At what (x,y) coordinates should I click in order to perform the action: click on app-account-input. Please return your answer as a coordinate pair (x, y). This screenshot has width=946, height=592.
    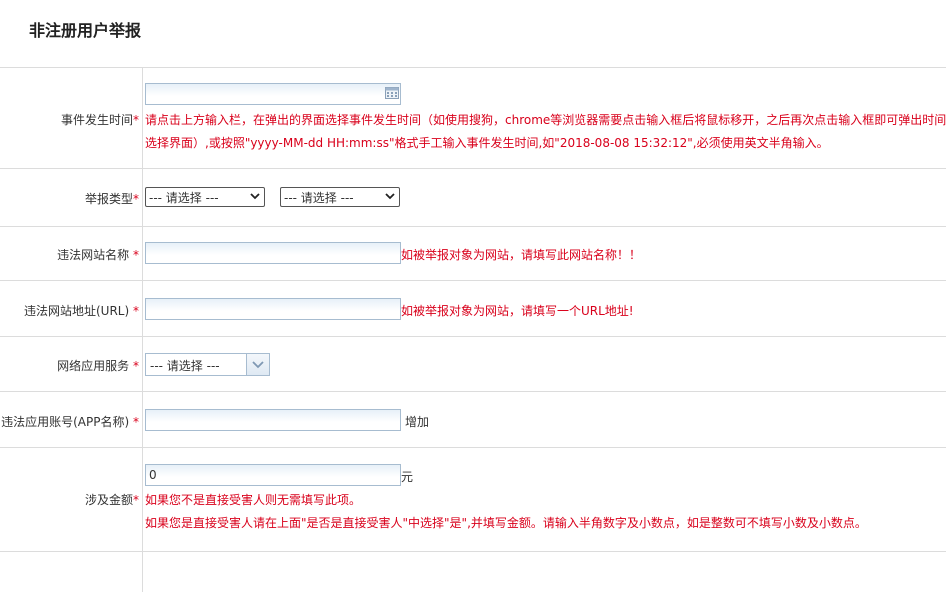
    Looking at the image, I should click on (273, 420).